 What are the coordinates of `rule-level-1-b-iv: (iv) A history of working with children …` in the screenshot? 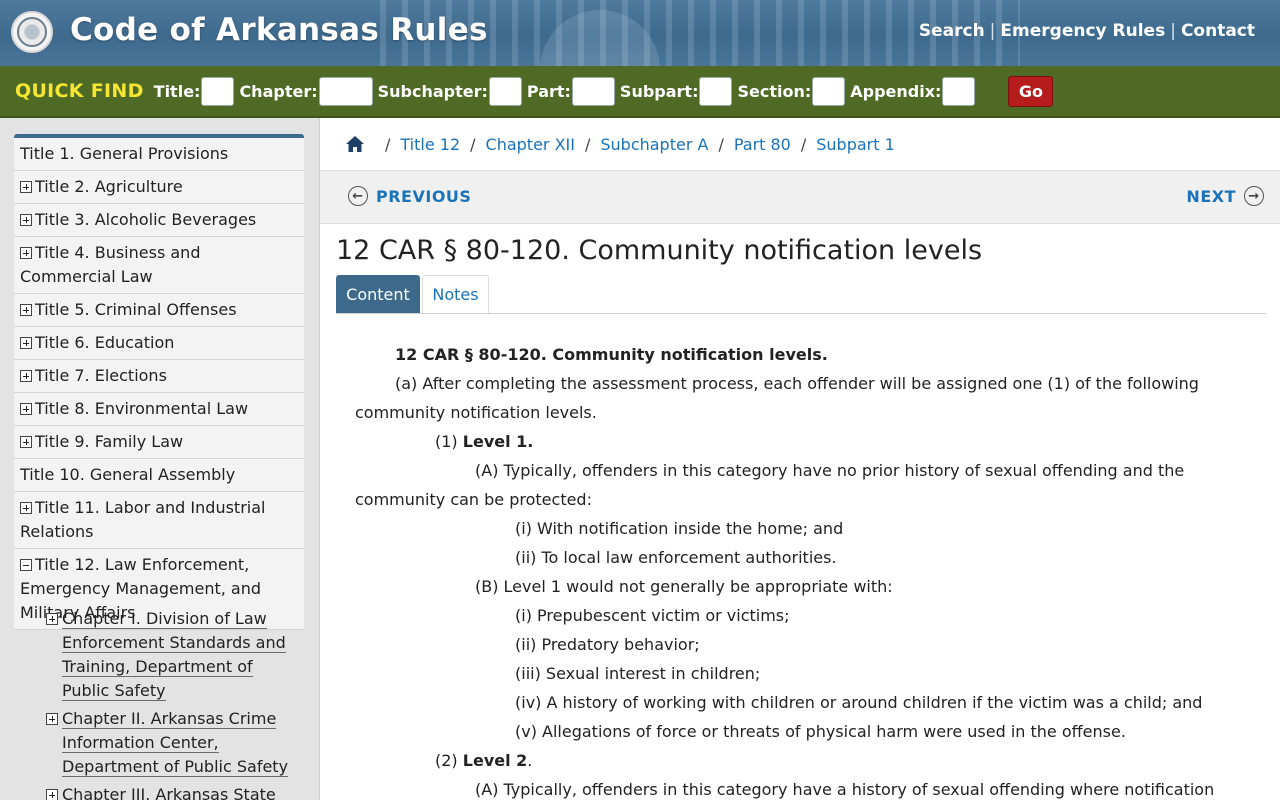 It's located at (859, 702).